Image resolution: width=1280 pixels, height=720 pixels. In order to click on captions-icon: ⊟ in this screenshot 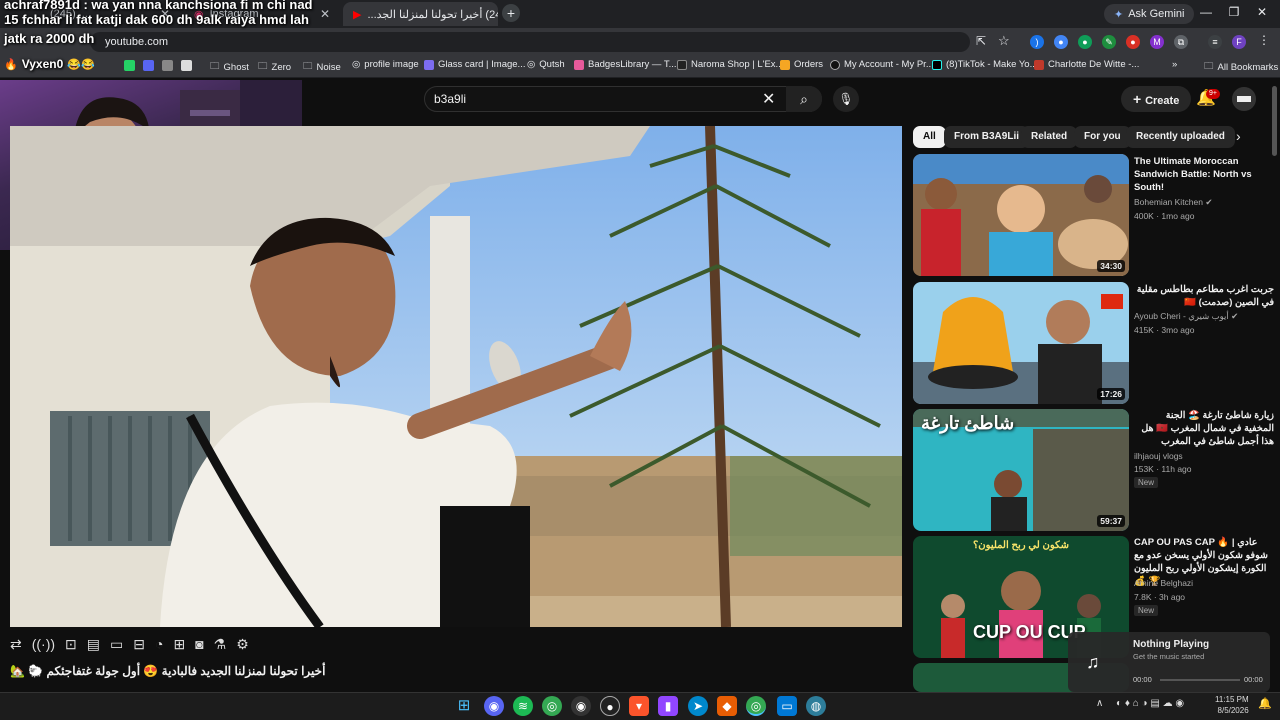, I will do `click(139, 644)`.